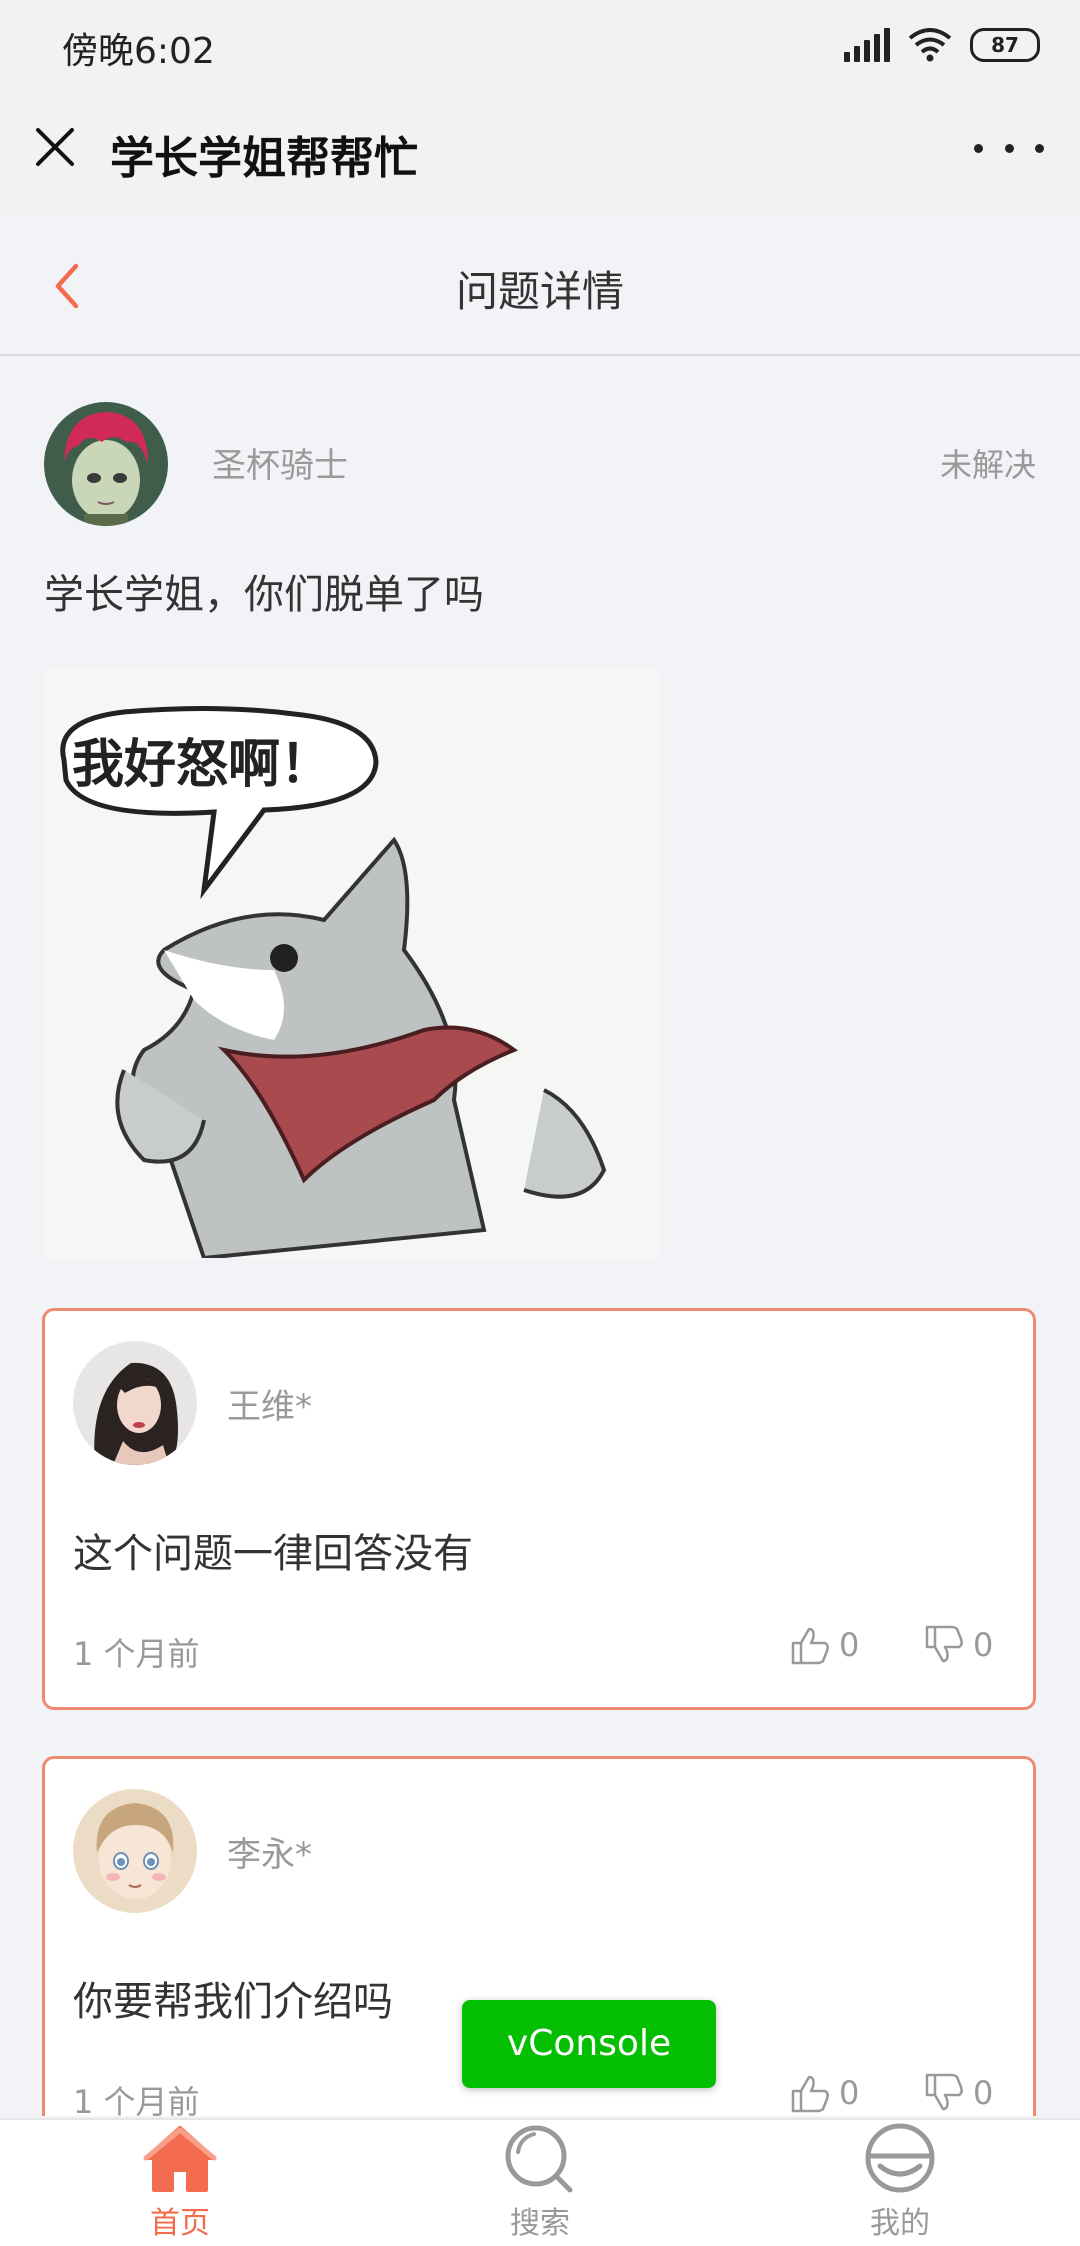 The height and width of the screenshot is (2246, 1080). What do you see at coordinates (1005, 45) in the screenshot?
I see `battery-indicator: 87` at bounding box center [1005, 45].